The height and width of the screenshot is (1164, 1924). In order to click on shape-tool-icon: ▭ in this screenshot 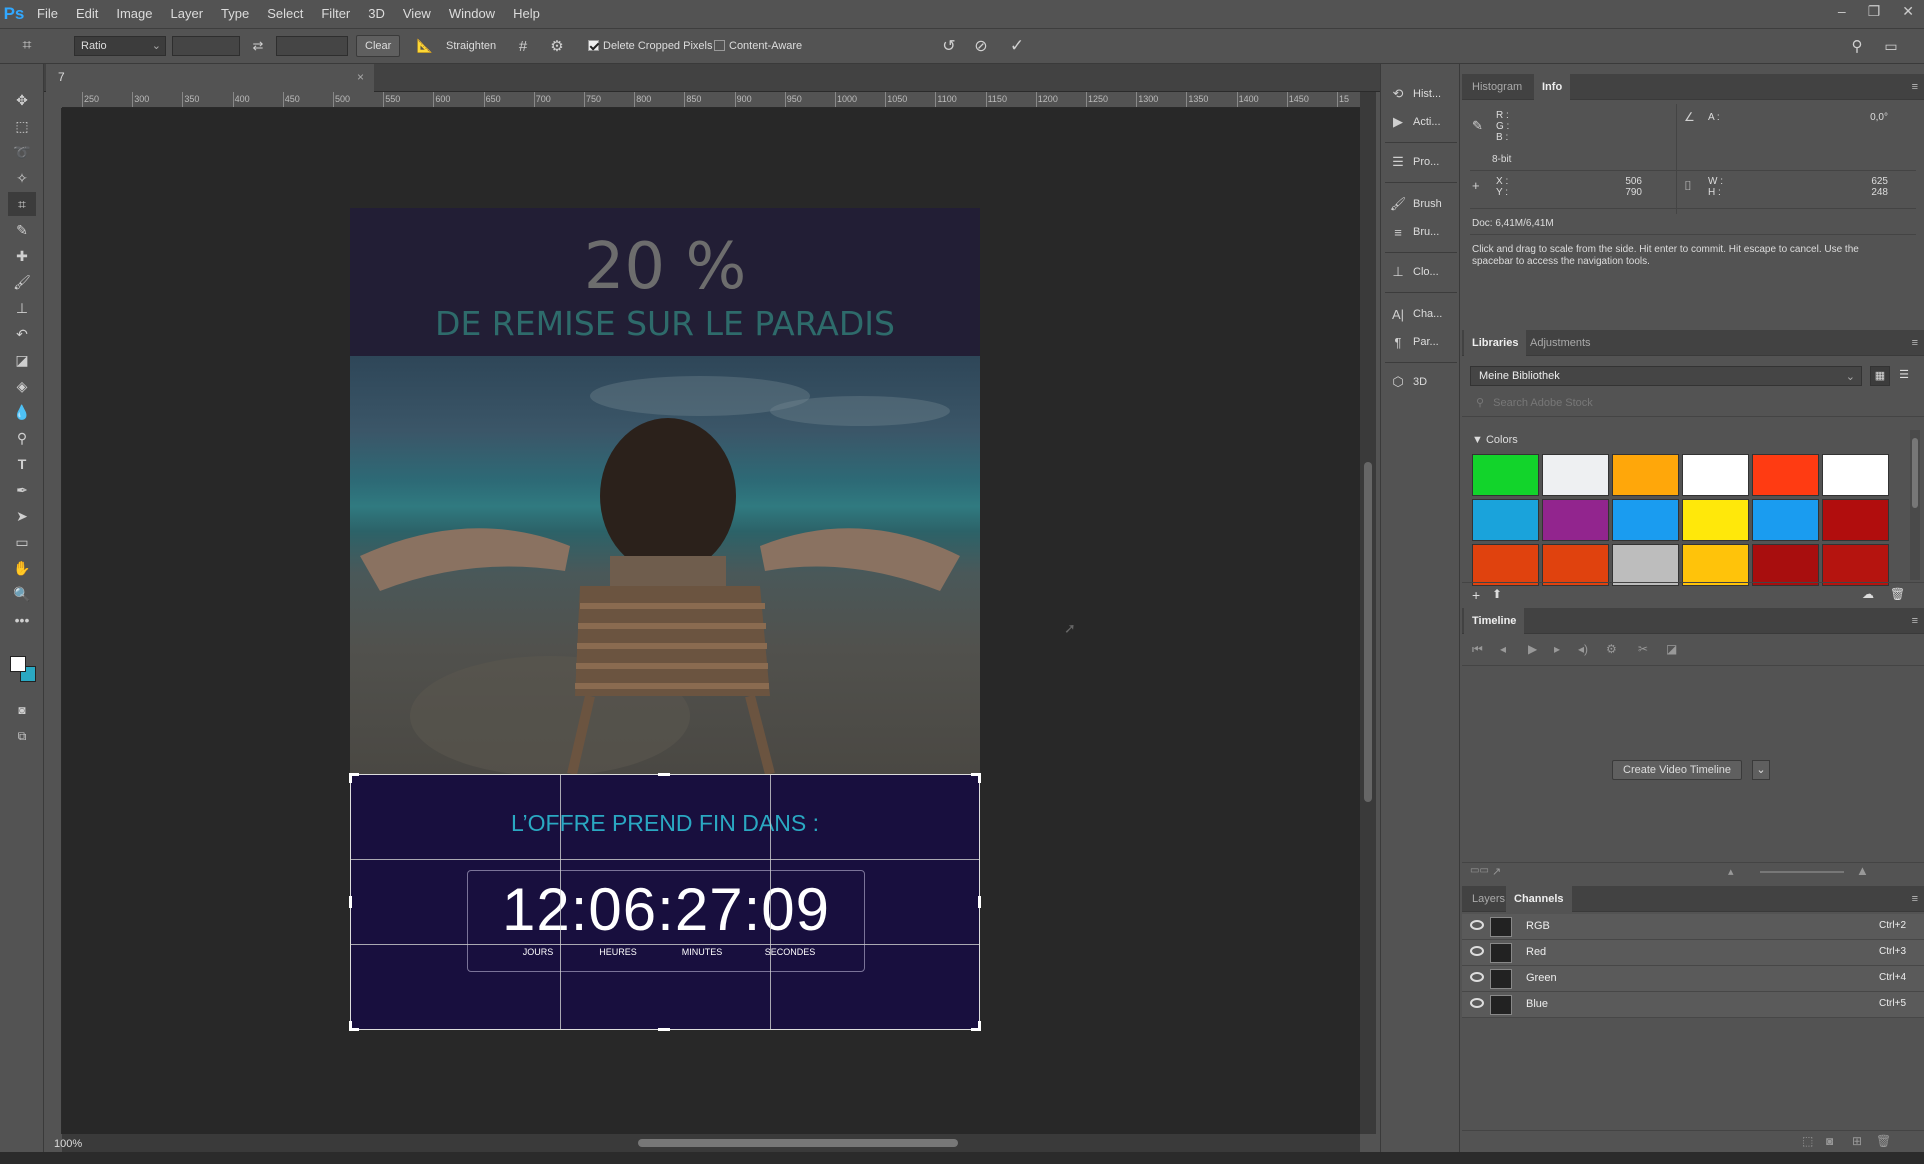, I will do `click(22, 542)`.